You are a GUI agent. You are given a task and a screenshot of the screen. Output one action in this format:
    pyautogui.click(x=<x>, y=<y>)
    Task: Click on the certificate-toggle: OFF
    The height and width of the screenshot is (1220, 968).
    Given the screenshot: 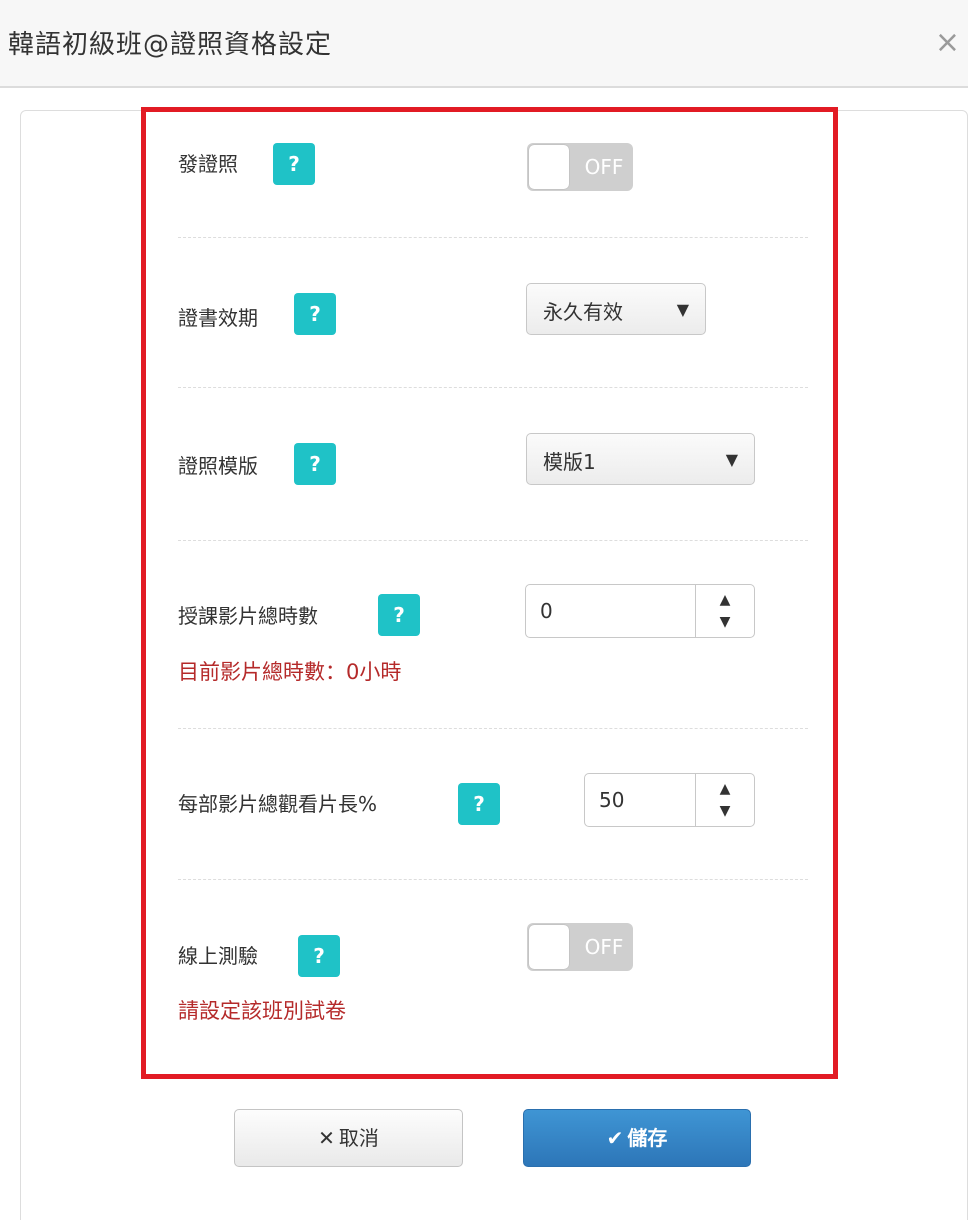 What is the action you would take?
    pyautogui.click(x=580, y=167)
    